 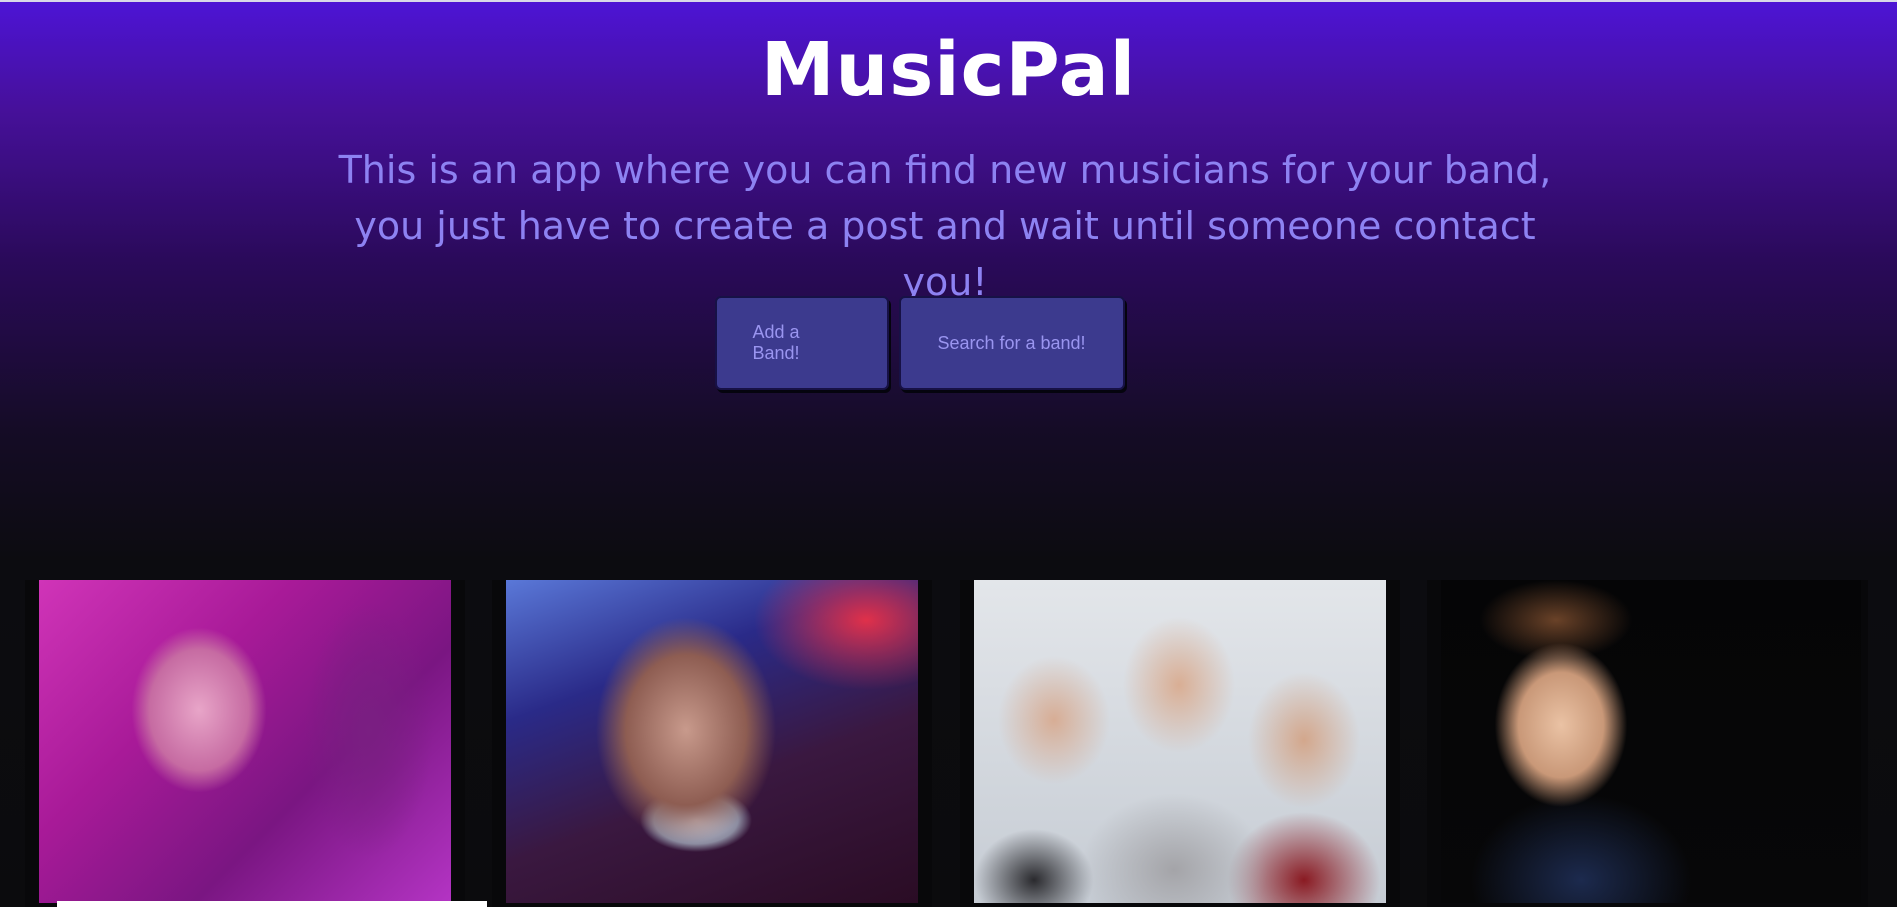 I want to click on band-photo, so click(x=1180, y=741).